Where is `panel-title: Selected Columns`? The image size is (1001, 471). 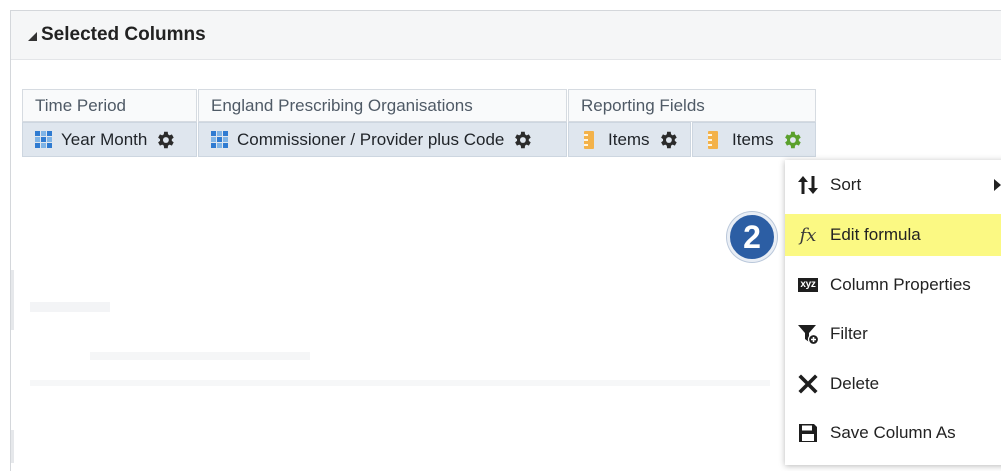 panel-title: Selected Columns is located at coordinates (123, 34).